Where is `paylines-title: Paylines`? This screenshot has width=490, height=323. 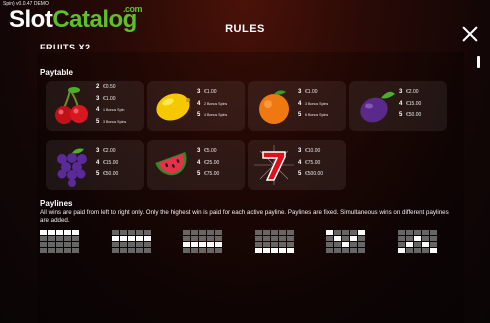
paylines-title: Paylines is located at coordinates (56, 203).